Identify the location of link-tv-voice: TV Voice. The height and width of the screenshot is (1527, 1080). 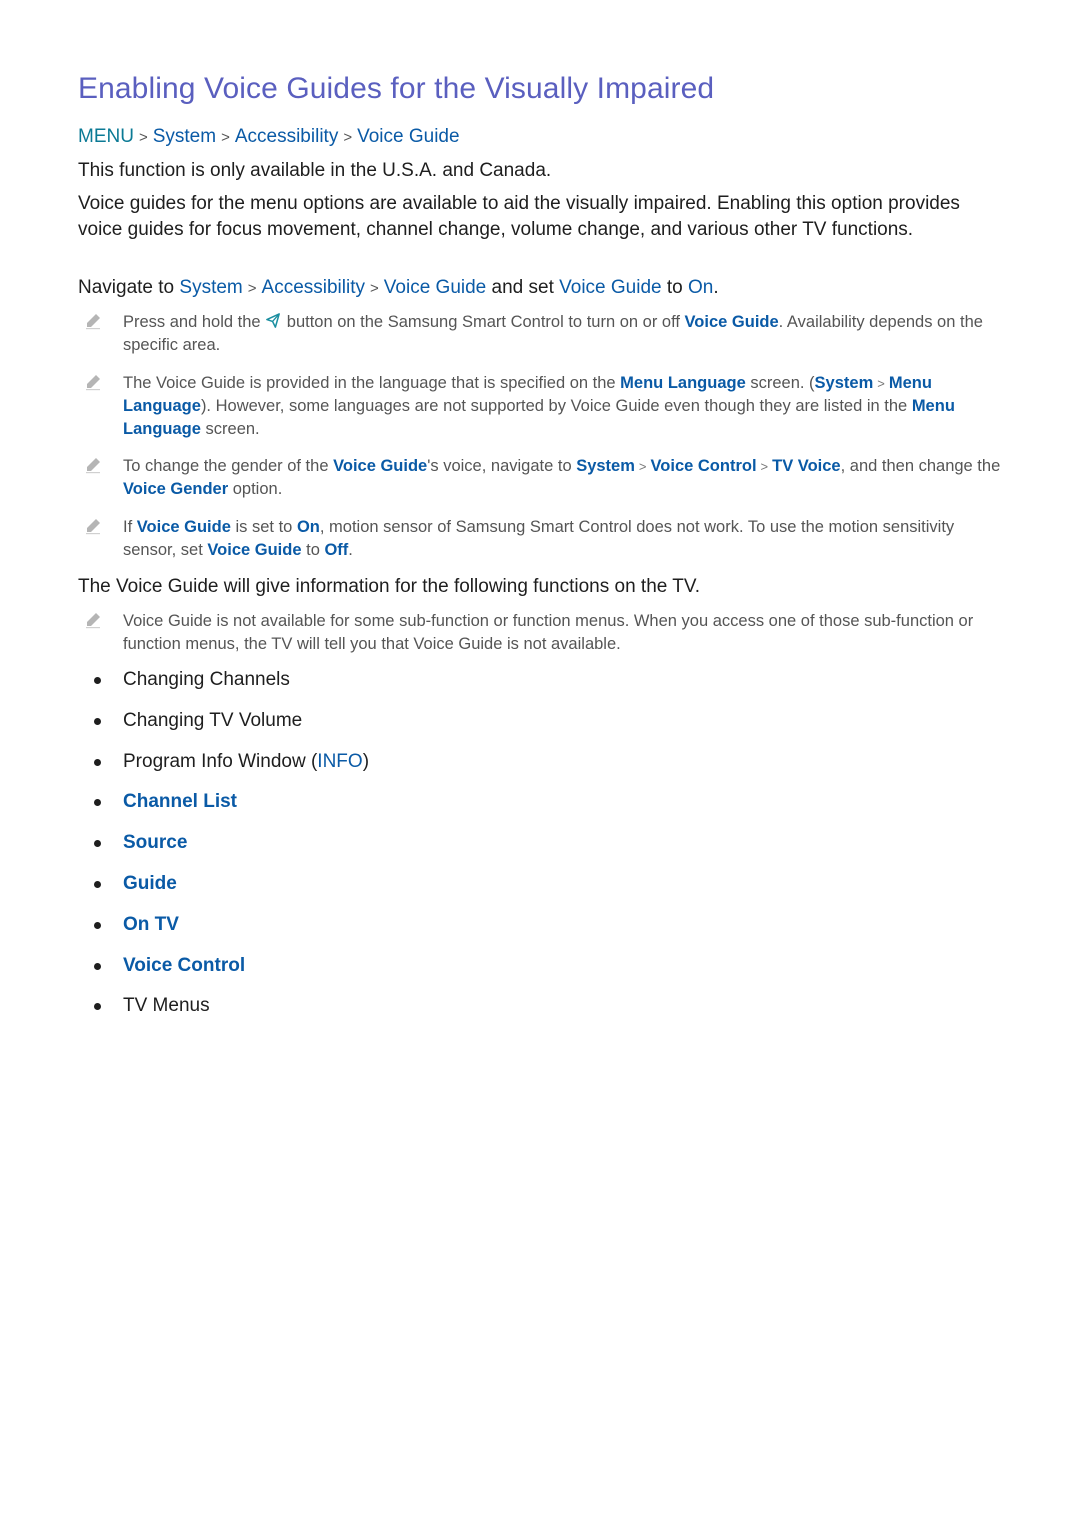
(806, 466).